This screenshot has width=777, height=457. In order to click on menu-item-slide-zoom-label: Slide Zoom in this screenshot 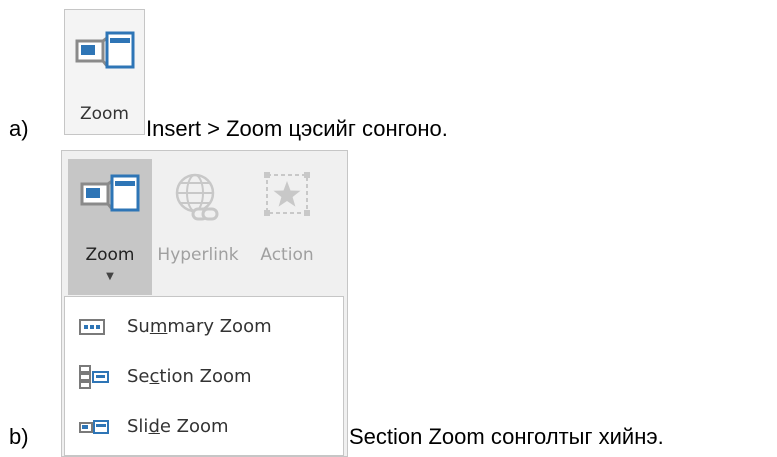, I will do `click(178, 426)`.